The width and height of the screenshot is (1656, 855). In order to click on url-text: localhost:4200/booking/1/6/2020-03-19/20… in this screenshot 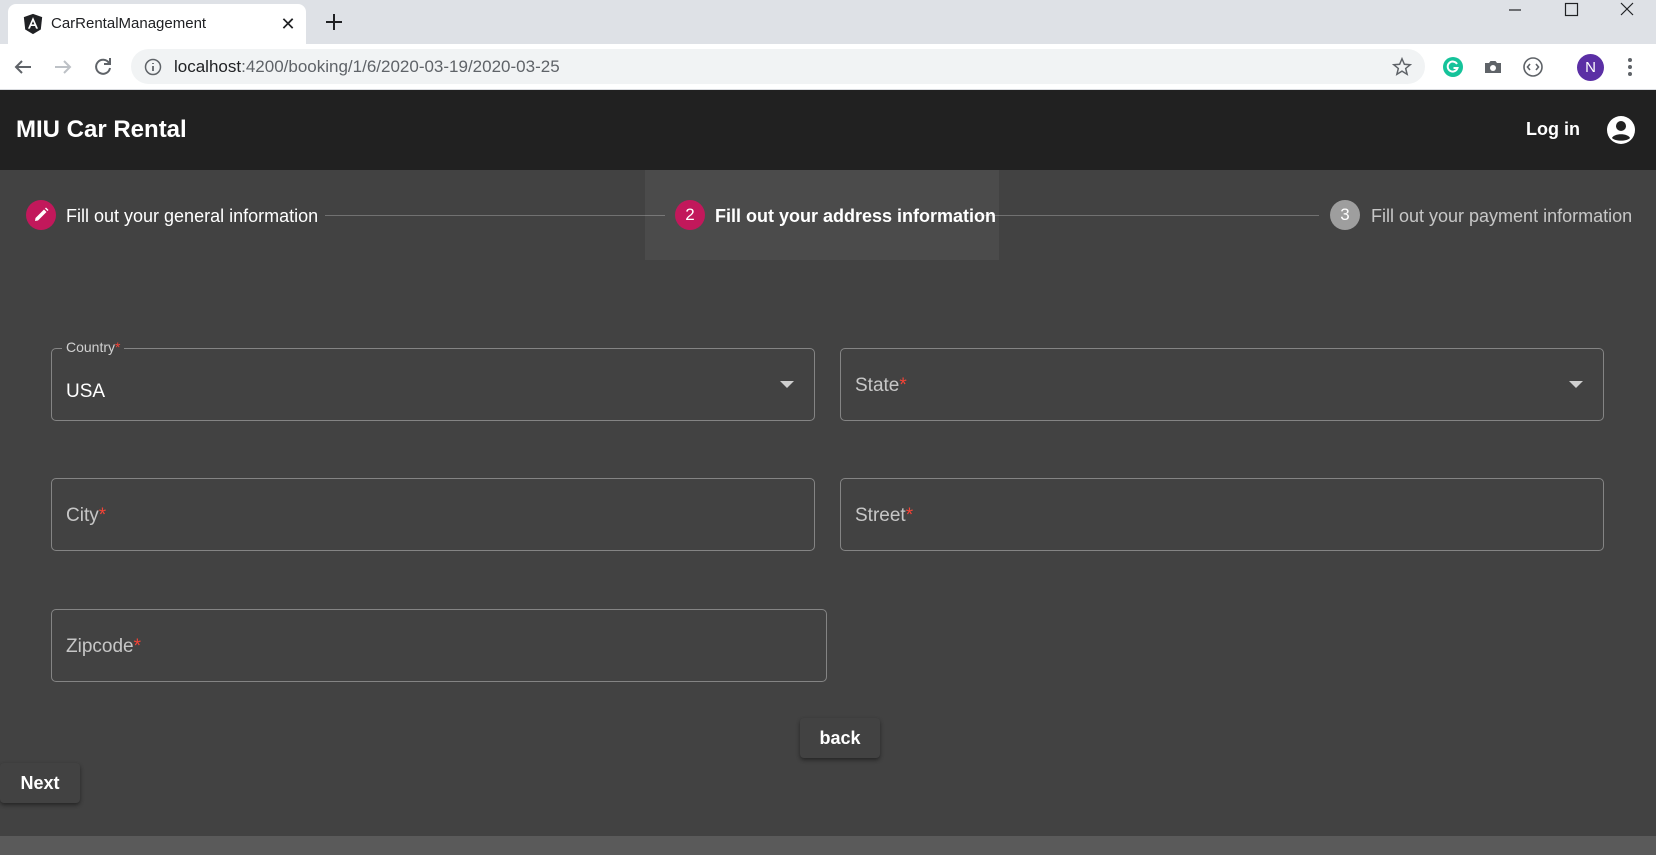, I will do `click(367, 67)`.